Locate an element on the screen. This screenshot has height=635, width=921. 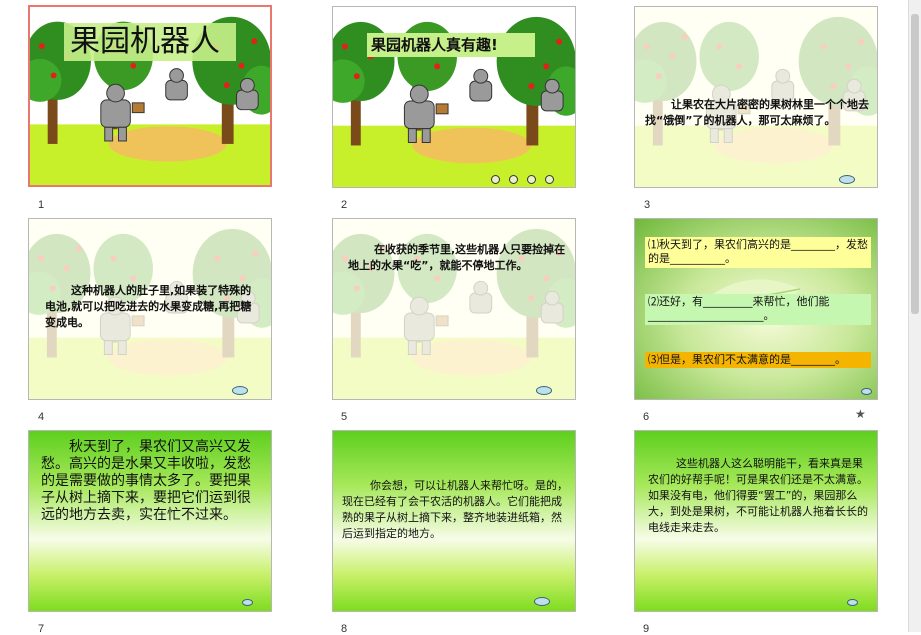
question-3: ⑶但是，果农们不太满意的是________。 is located at coordinates (758, 360).